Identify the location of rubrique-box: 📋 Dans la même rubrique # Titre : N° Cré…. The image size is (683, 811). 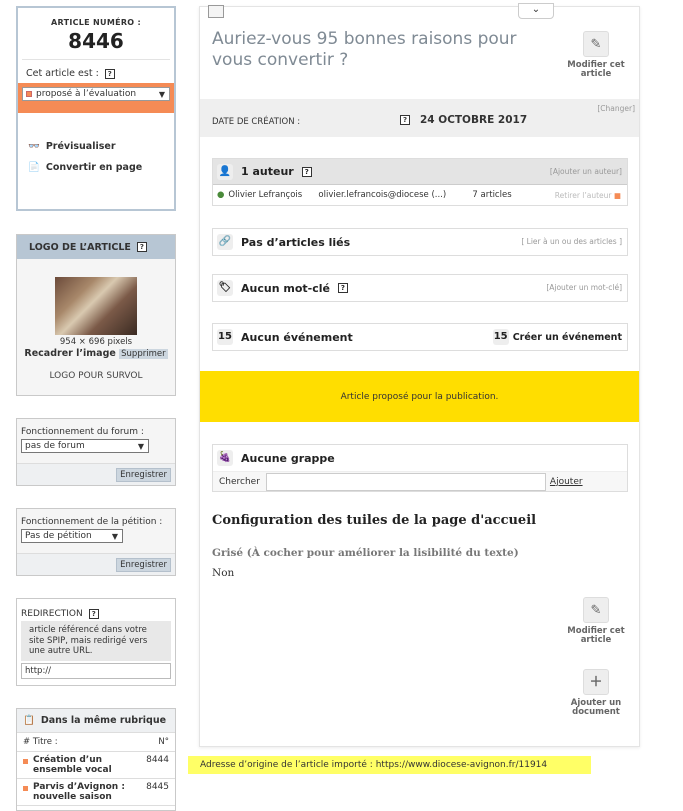
(96, 759).